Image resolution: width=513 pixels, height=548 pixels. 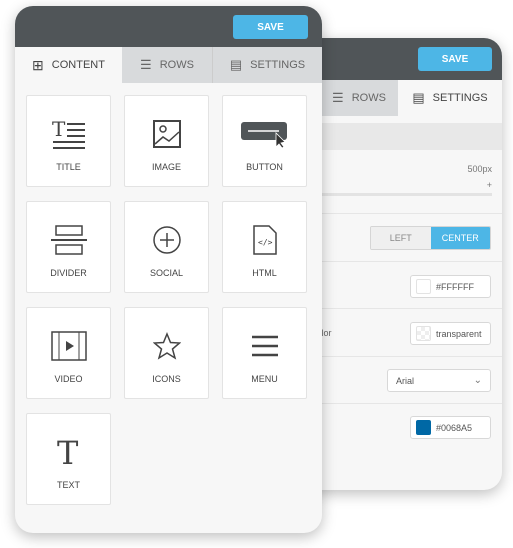 I want to click on block-label: DIVIDER, so click(x=68, y=273).